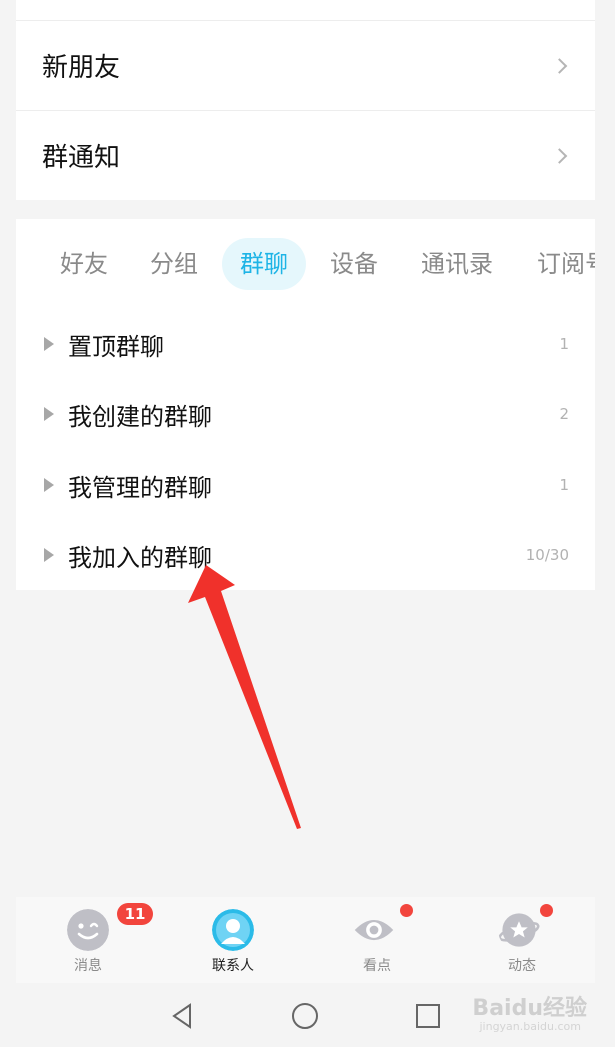 The height and width of the screenshot is (1047, 615). What do you see at coordinates (233, 966) in the screenshot?
I see `nav-label: 联系人` at bounding box center [233, 966].